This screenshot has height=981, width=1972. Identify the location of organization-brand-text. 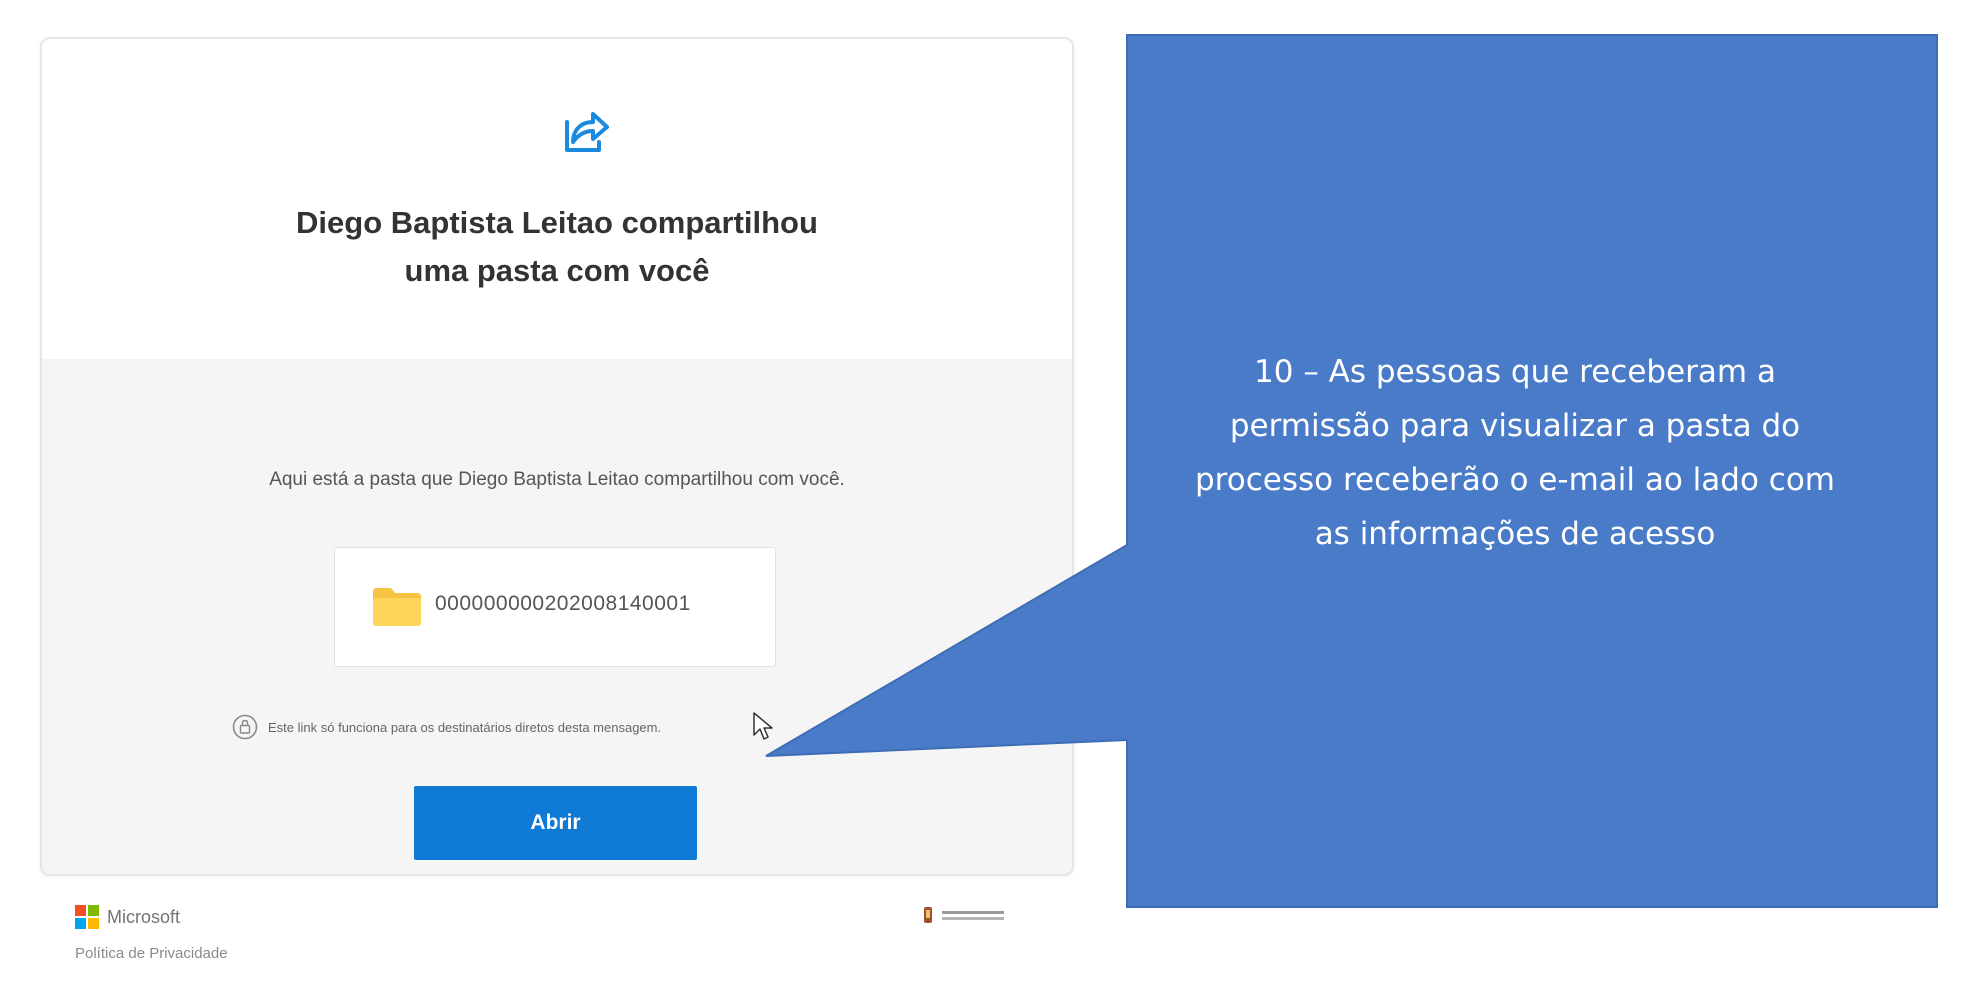
(973, 915).